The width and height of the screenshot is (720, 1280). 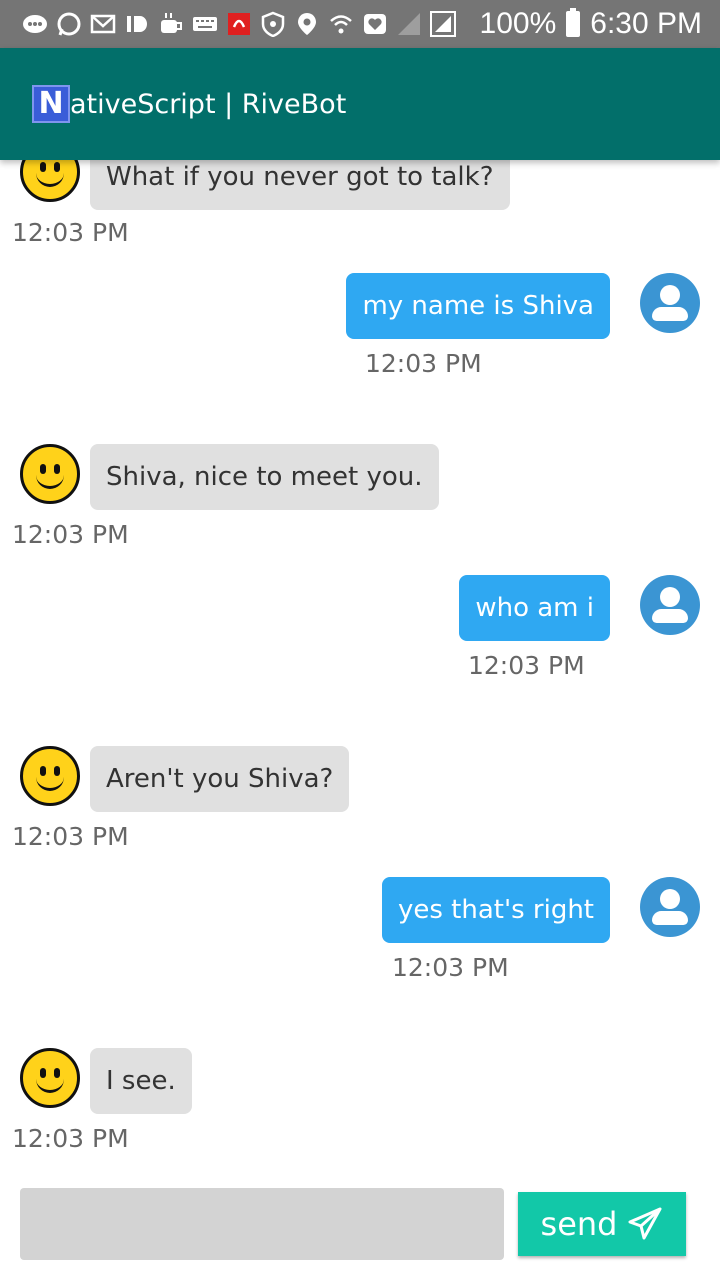 I want to click on user-message: my name is Shiva, so click(x=478, y=306).